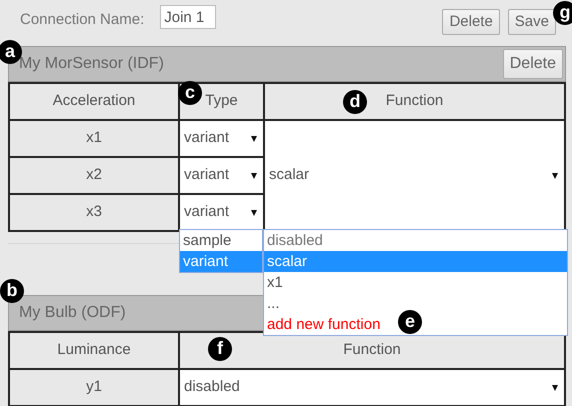  I want to click on field-label: Connection Name:, so click(82, 20).